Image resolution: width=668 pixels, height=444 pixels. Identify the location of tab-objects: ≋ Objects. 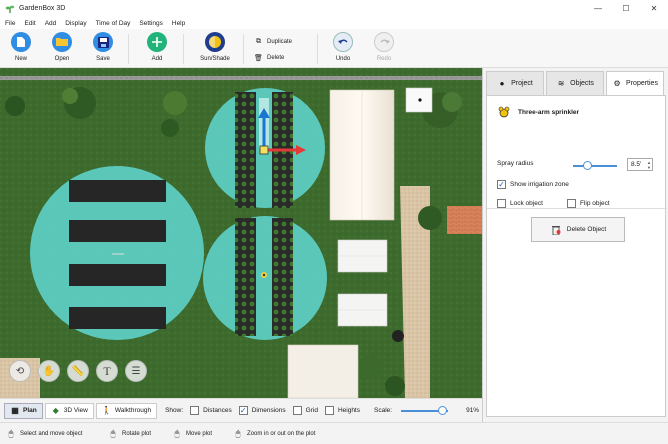
(575, 83).